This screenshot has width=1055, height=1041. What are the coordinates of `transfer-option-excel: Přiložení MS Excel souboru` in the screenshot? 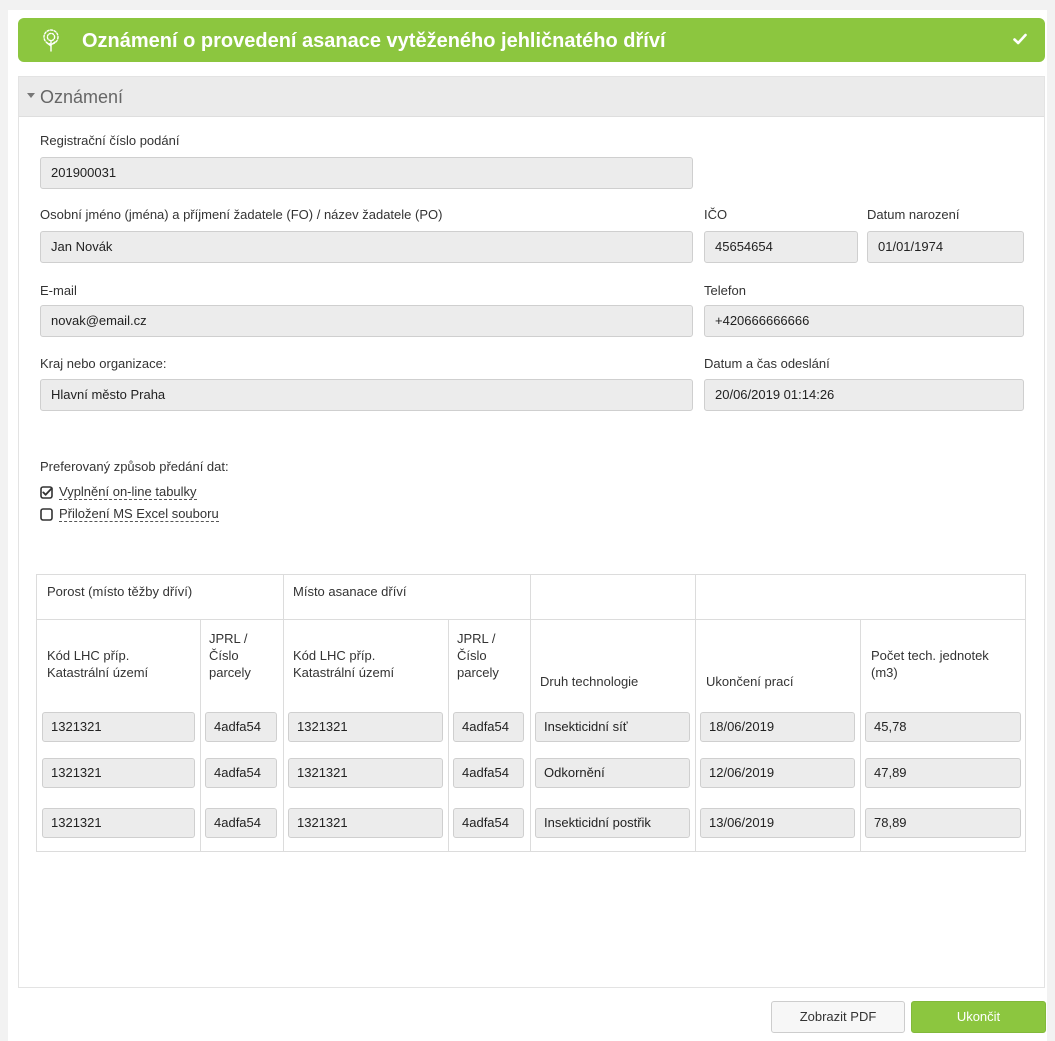 It's located at (129, 514).